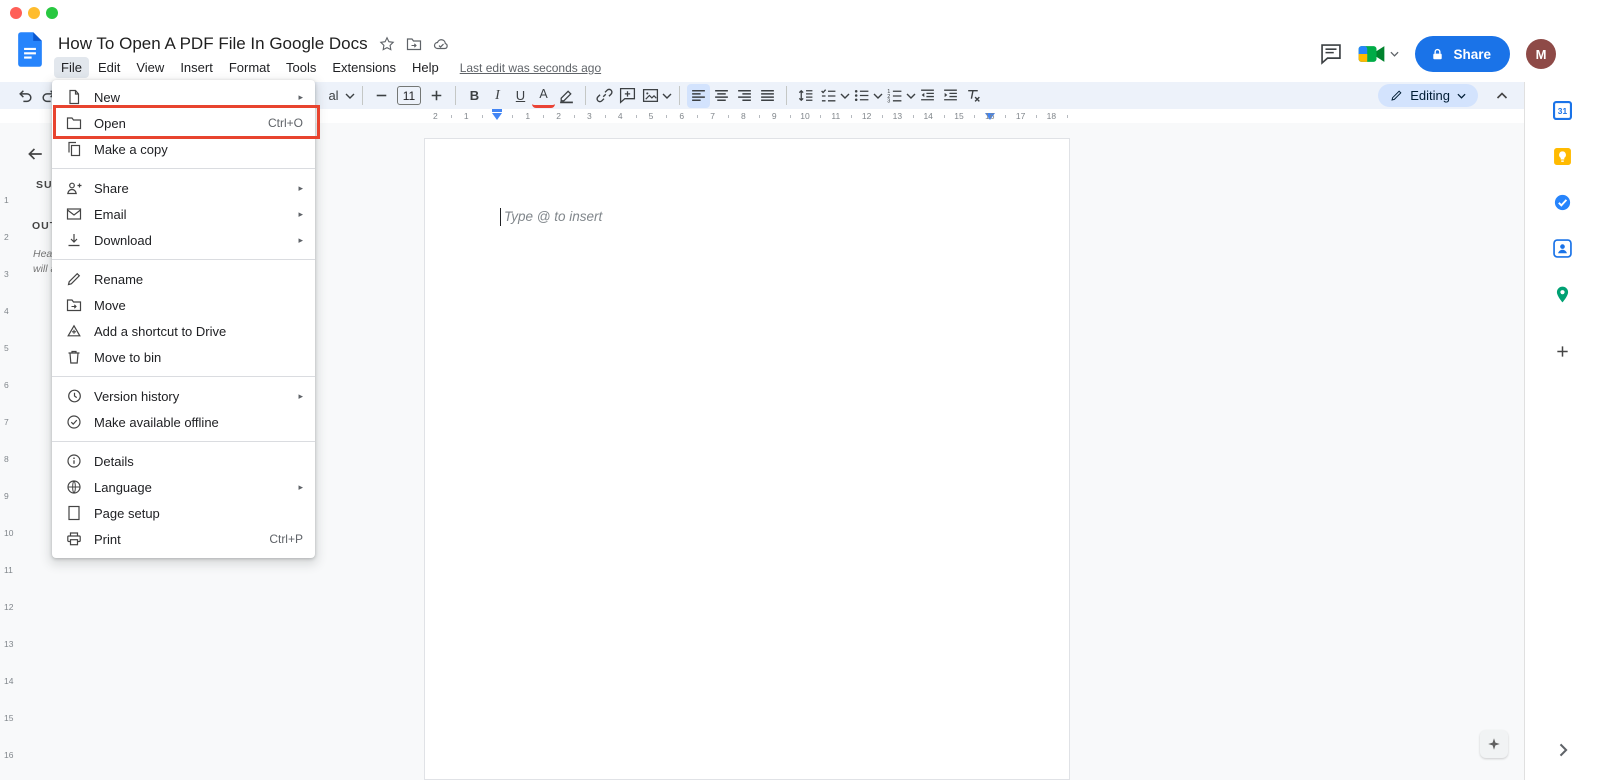 This screenshot has width=1600, height=780. I want to click on ruler-number: 16, so click(990, 116).